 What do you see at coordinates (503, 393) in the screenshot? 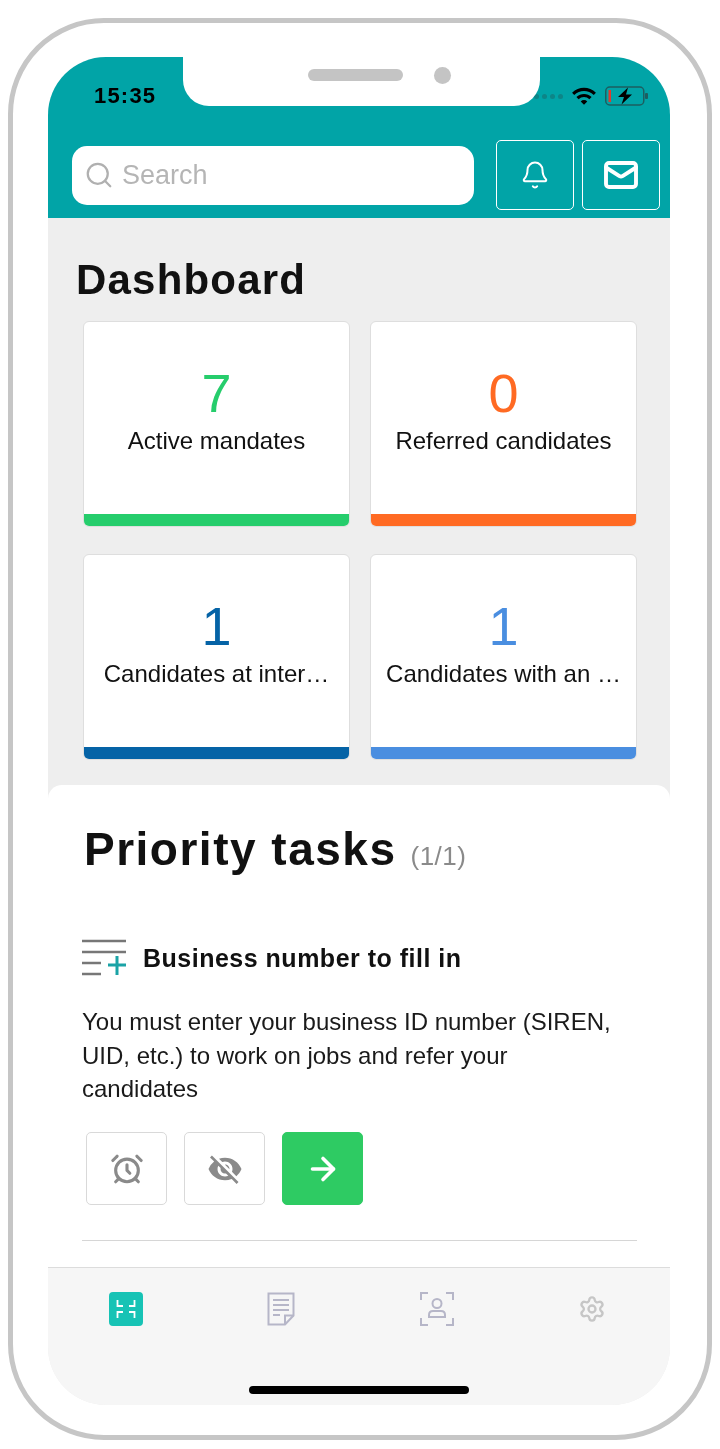
I see `stat-value: 0` at bounding box center [503, 393].